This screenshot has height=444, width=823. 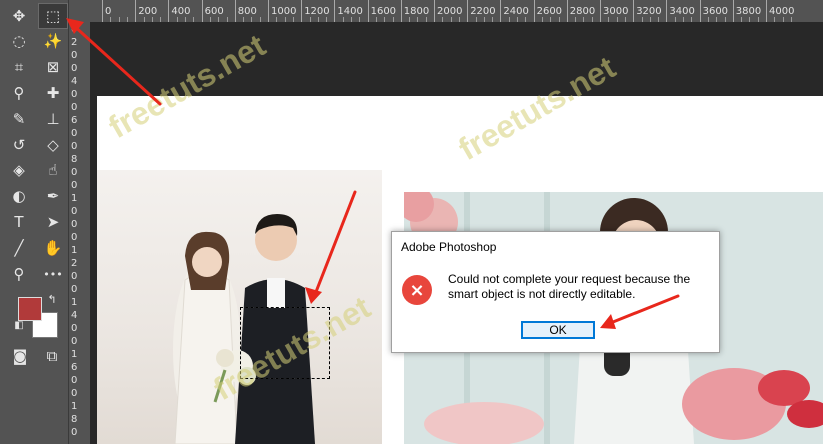 I want to click on more-tools-icon: •••, so click(x=53, y=274).